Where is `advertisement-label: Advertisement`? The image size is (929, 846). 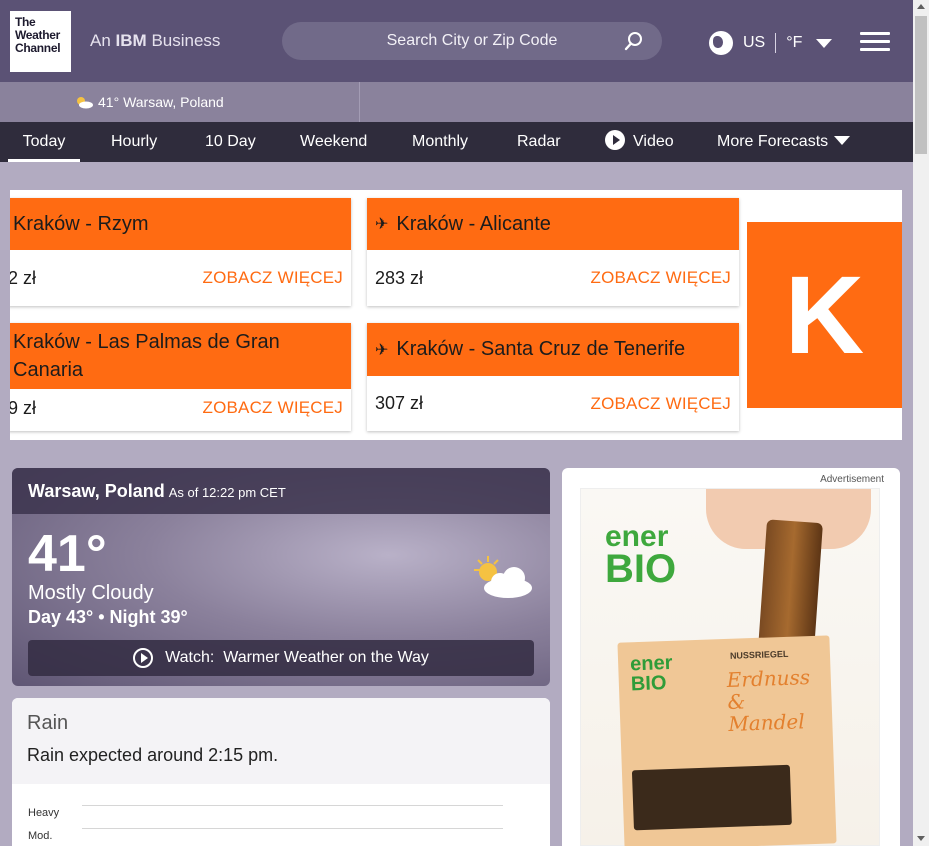 advertisement-label: Advertisement is located at coordinates (852, 479).